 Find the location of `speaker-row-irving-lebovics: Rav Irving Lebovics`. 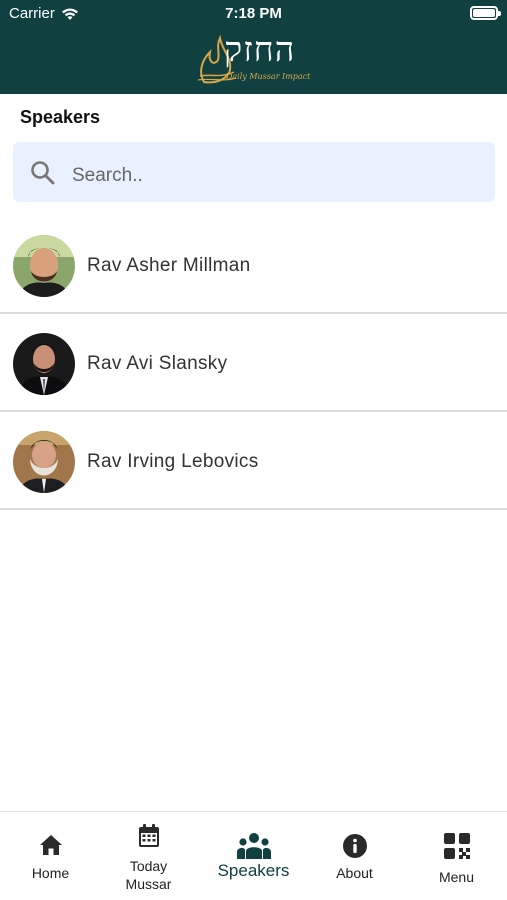

speaker-row-irving-lebovics: Rav Irving Lebovics is located at coordinates (253, 461).